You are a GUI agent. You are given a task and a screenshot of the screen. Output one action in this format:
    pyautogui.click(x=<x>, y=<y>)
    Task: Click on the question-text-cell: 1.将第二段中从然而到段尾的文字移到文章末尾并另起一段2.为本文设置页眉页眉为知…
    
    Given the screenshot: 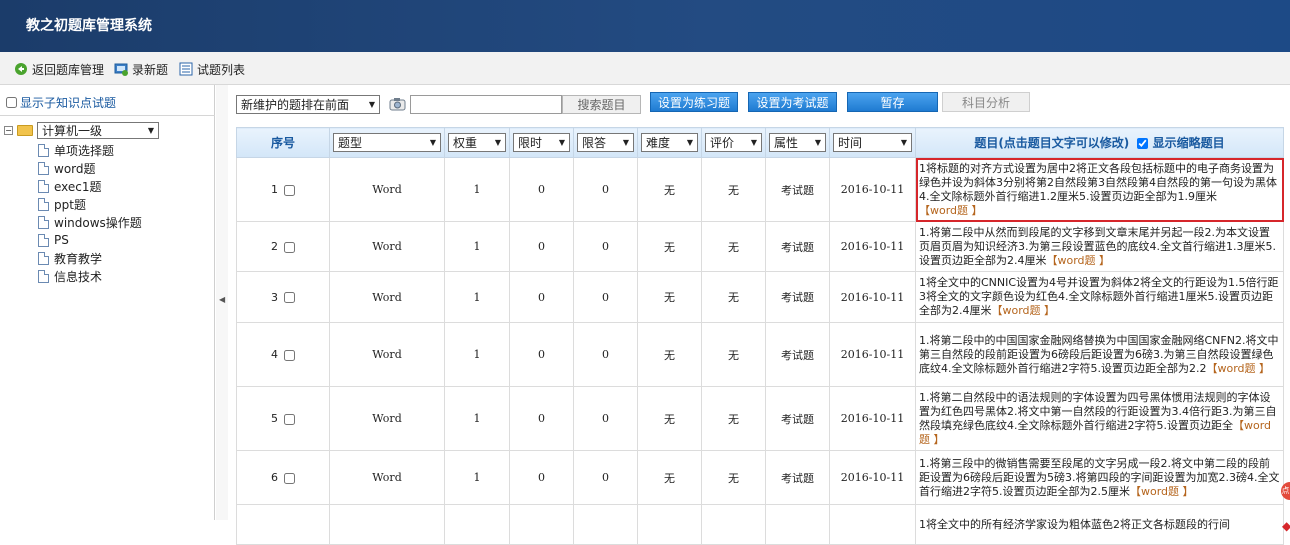 What is the action you would take?
    pyautogui.click(x=1099, y=246)
    